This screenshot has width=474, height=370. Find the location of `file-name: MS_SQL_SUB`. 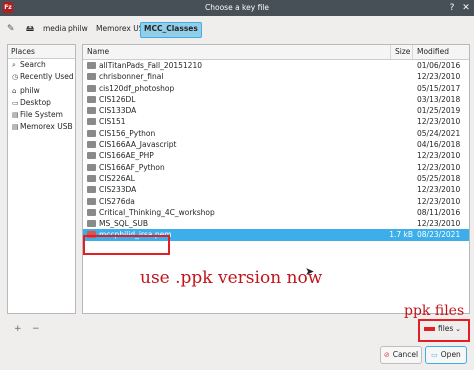

file-name: MS_SQL_SUB is located at coordinates (123, 224).